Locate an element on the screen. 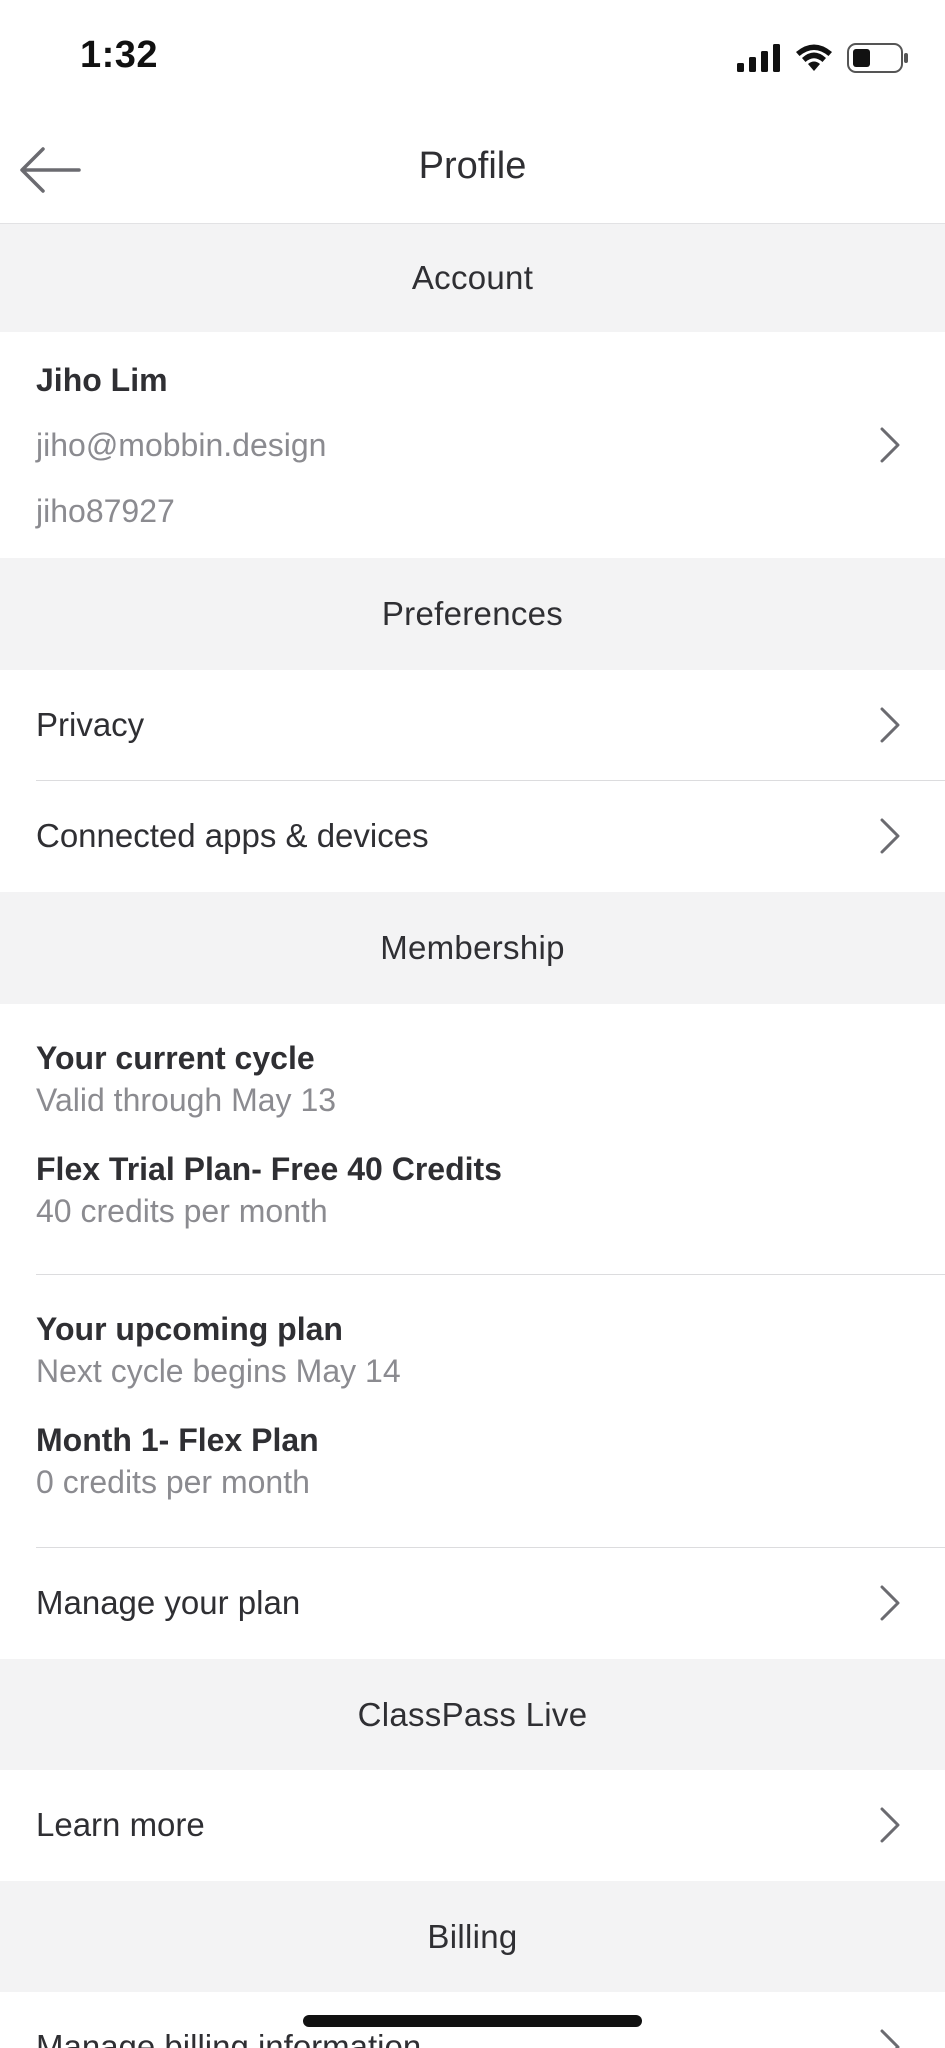 The width and height of the screenshot is (945, 2048). learn-more-row: Learn more is located at coordinates (472, 1825).